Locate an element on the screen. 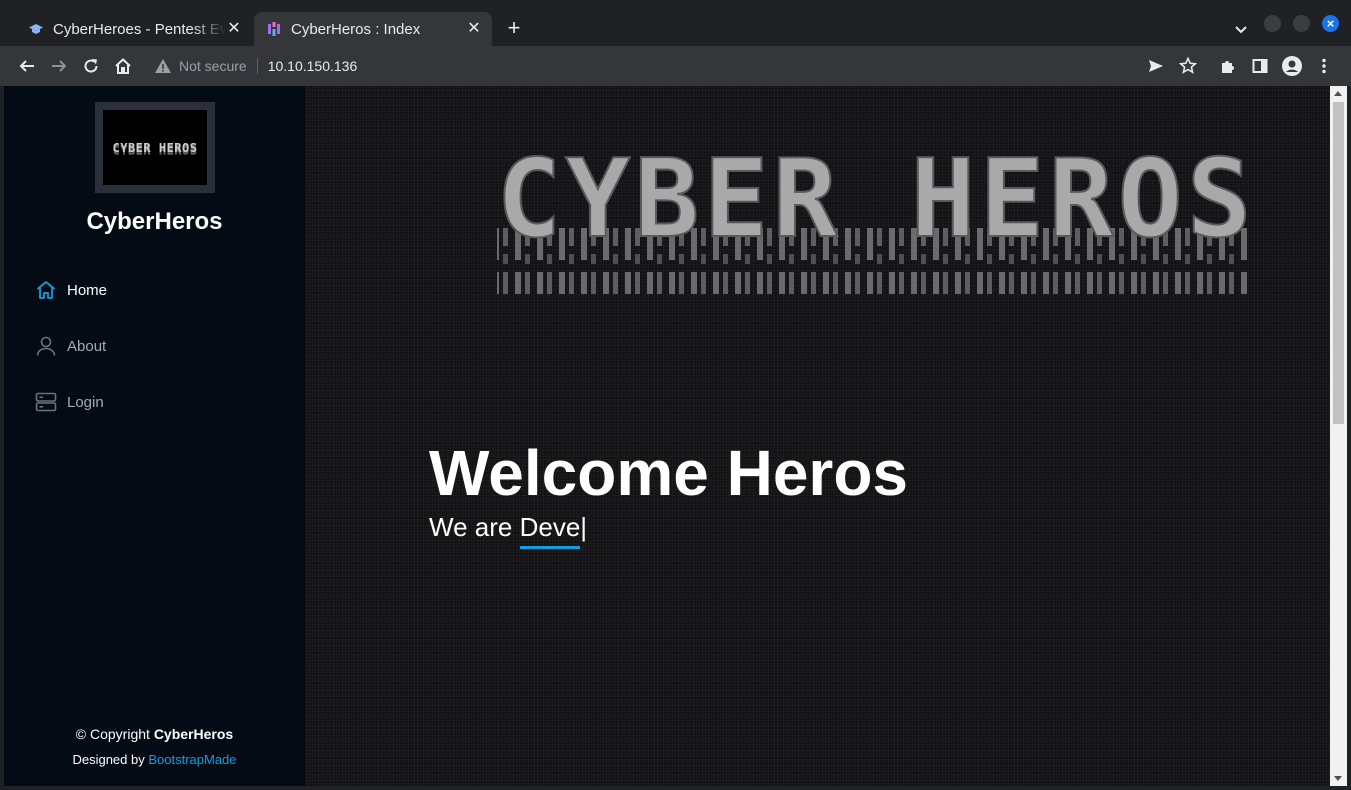  side-panel-icon is located at coordinates (1260, 66).